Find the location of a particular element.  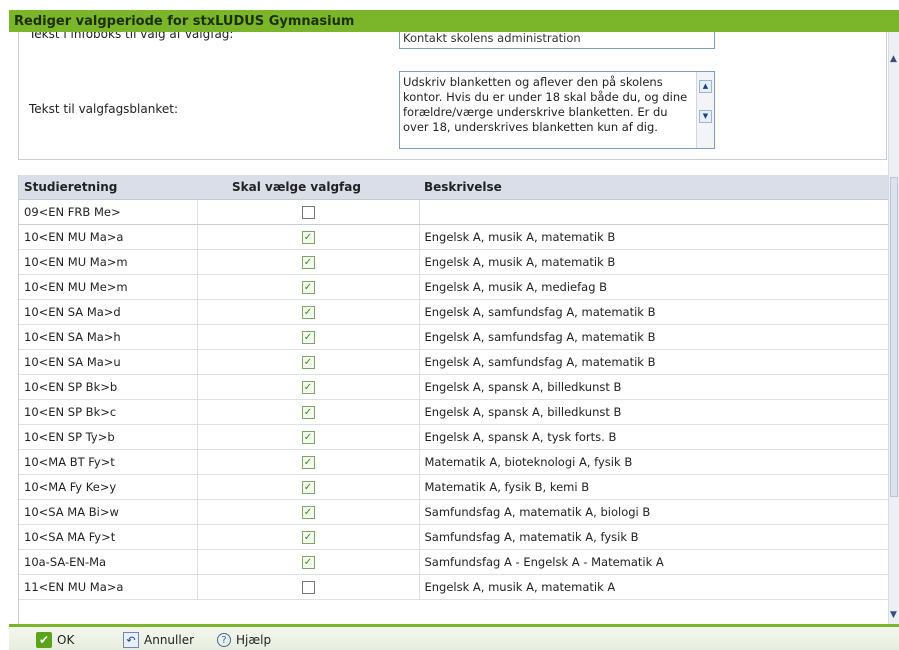

beskrivelse-cell is located at coordinates (653, 212).